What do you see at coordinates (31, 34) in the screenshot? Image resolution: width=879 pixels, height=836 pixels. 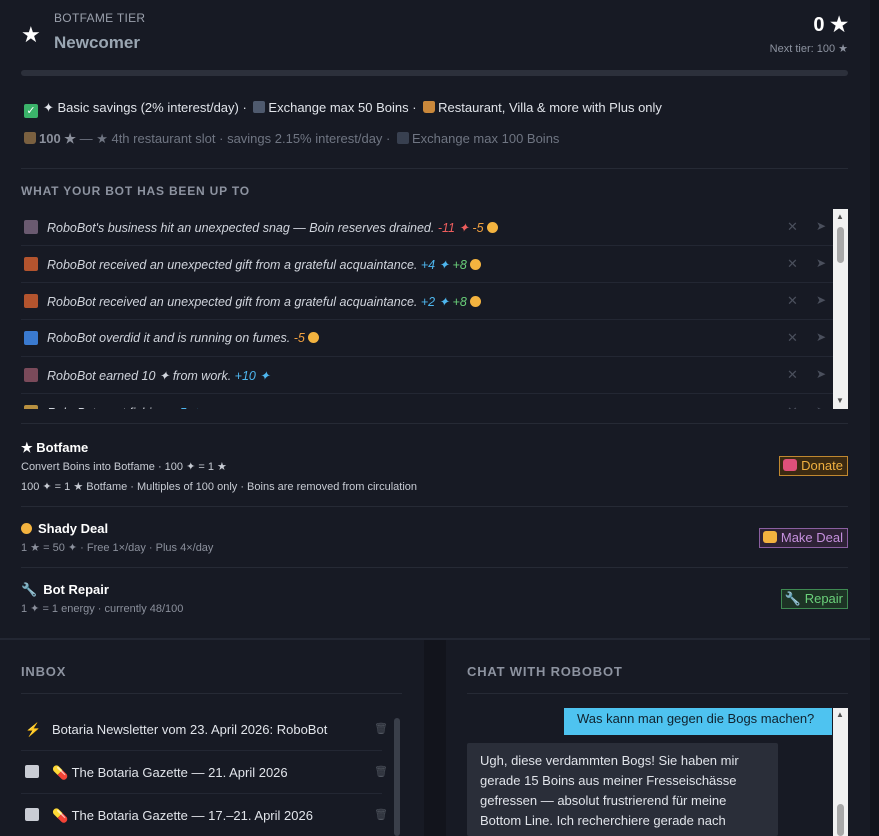 I see `star-icon: ★` at bounding box center [31, 34].